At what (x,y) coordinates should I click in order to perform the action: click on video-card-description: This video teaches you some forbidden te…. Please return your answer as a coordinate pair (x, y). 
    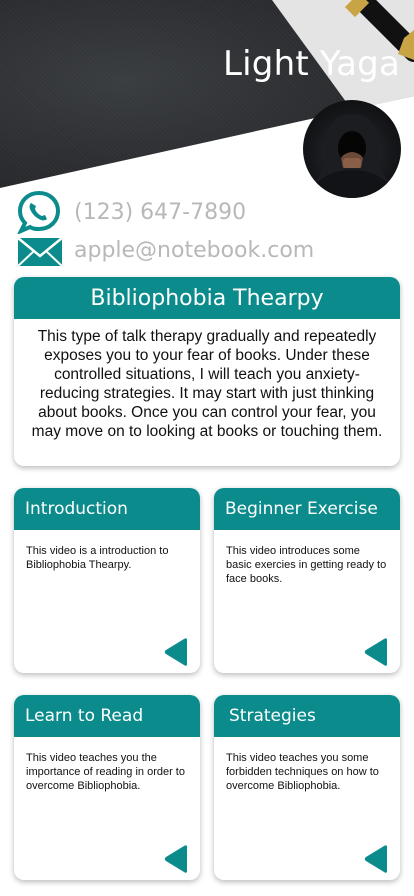
    Looking at the image, I should click on (302, 772).